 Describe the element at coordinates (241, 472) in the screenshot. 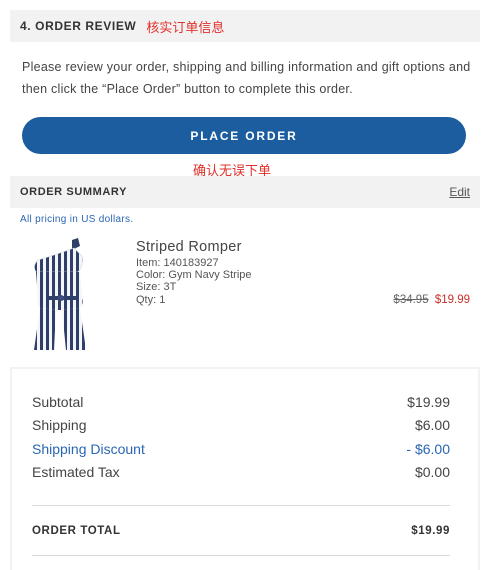

I see `estimated-tax-row: Estimated Tax $0.00` at that location.